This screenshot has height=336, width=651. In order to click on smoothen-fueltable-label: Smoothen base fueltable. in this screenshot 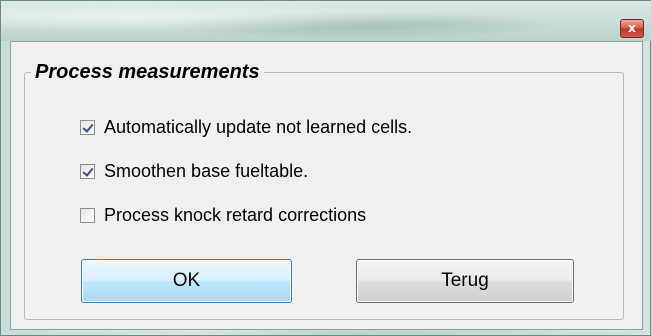, I will do `click(206, 170)`.